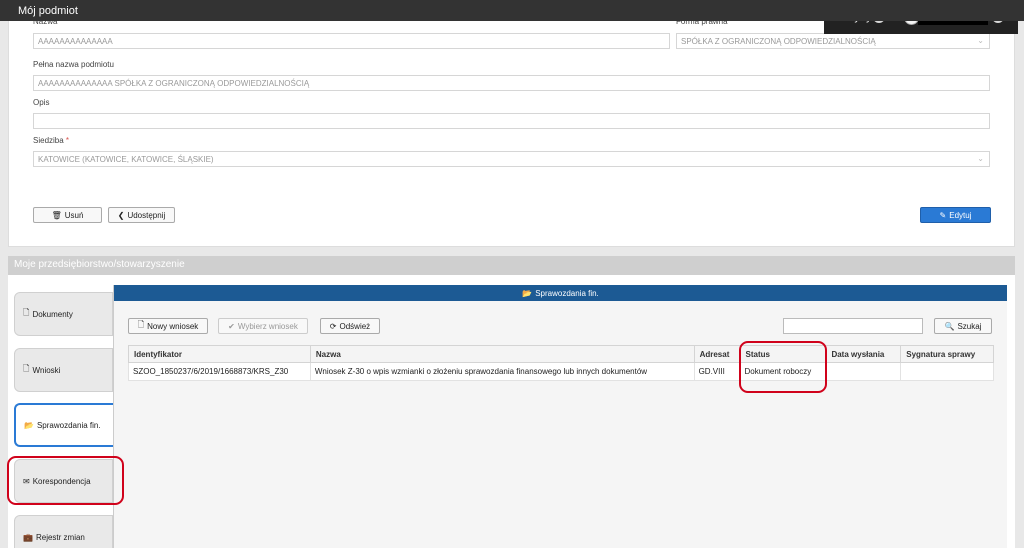 The width and height of the screenshot is (1024, 548). What do you see at coordinates (512, 10) in the screenshot?
I see `top-bar: Mój podmiot` at bounding box center [512, 10].